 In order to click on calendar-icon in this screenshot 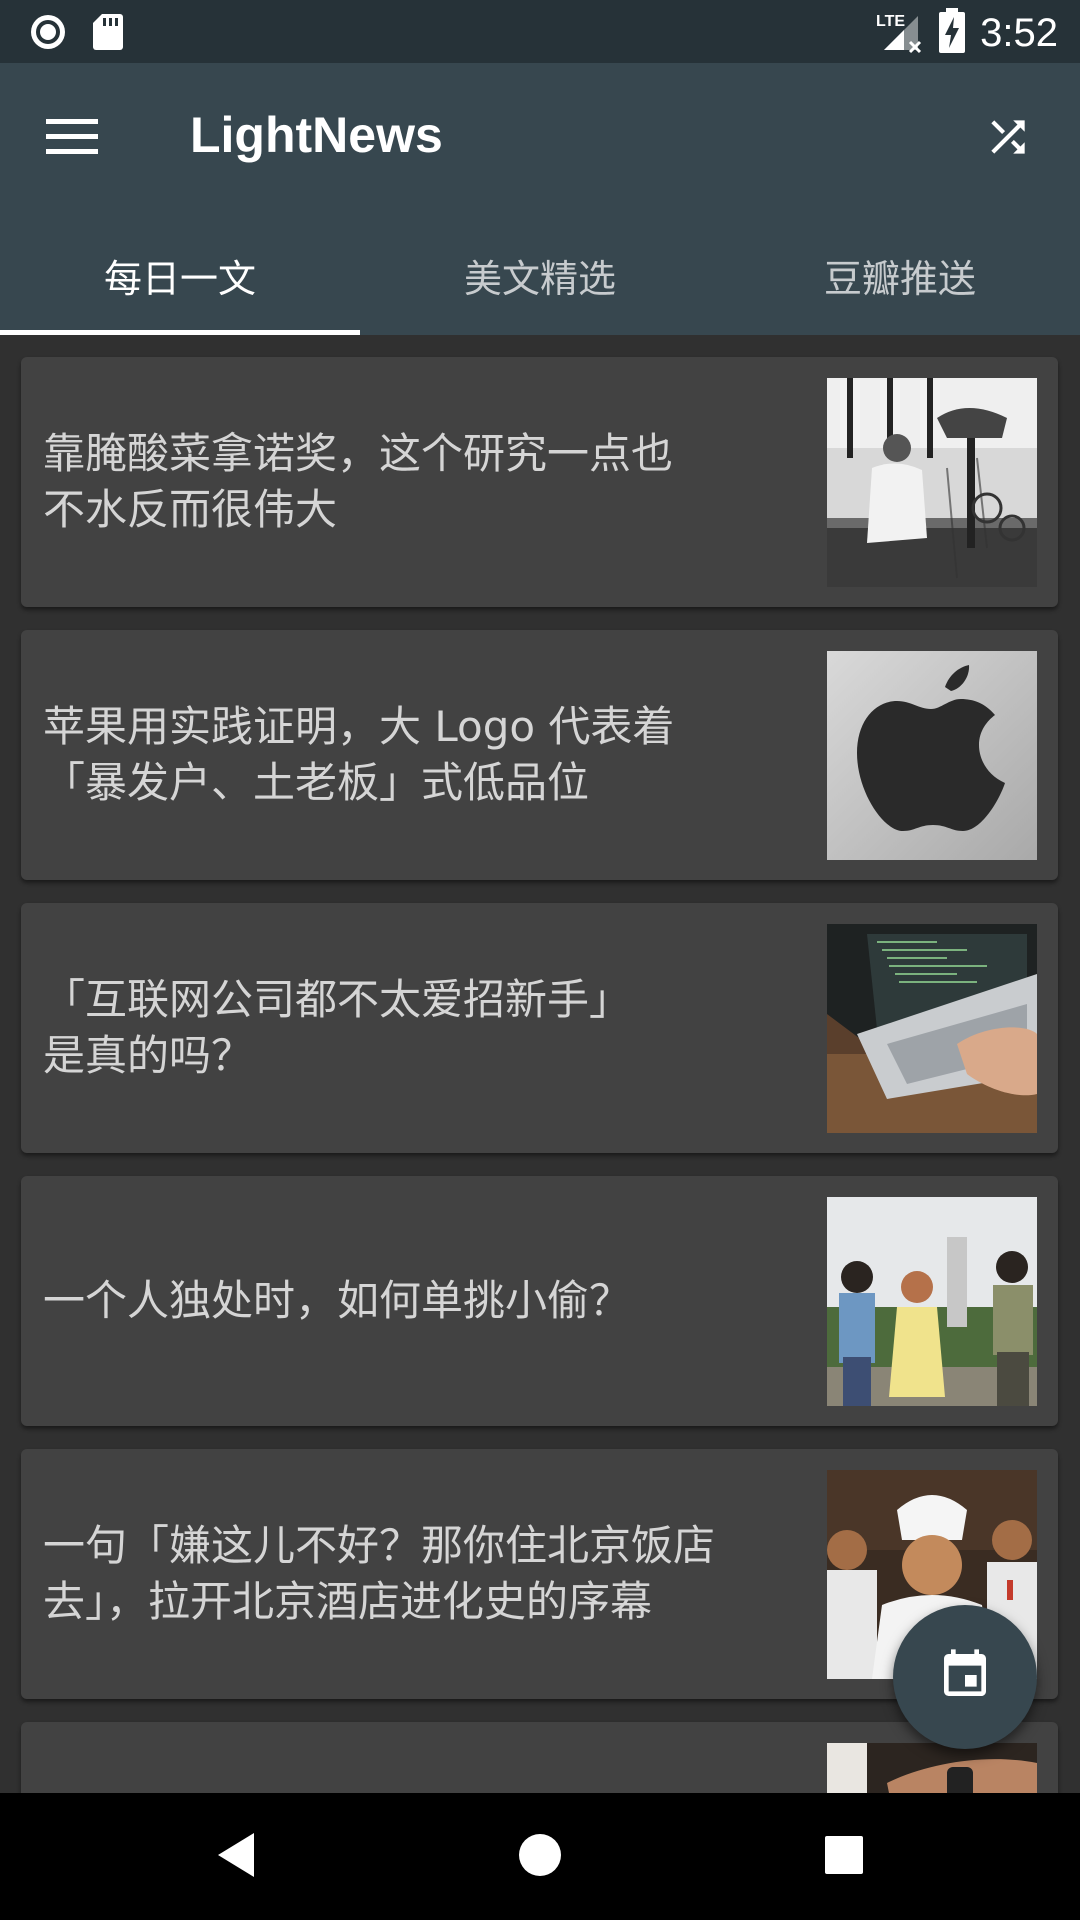, I will do `click(965, 1677)`.